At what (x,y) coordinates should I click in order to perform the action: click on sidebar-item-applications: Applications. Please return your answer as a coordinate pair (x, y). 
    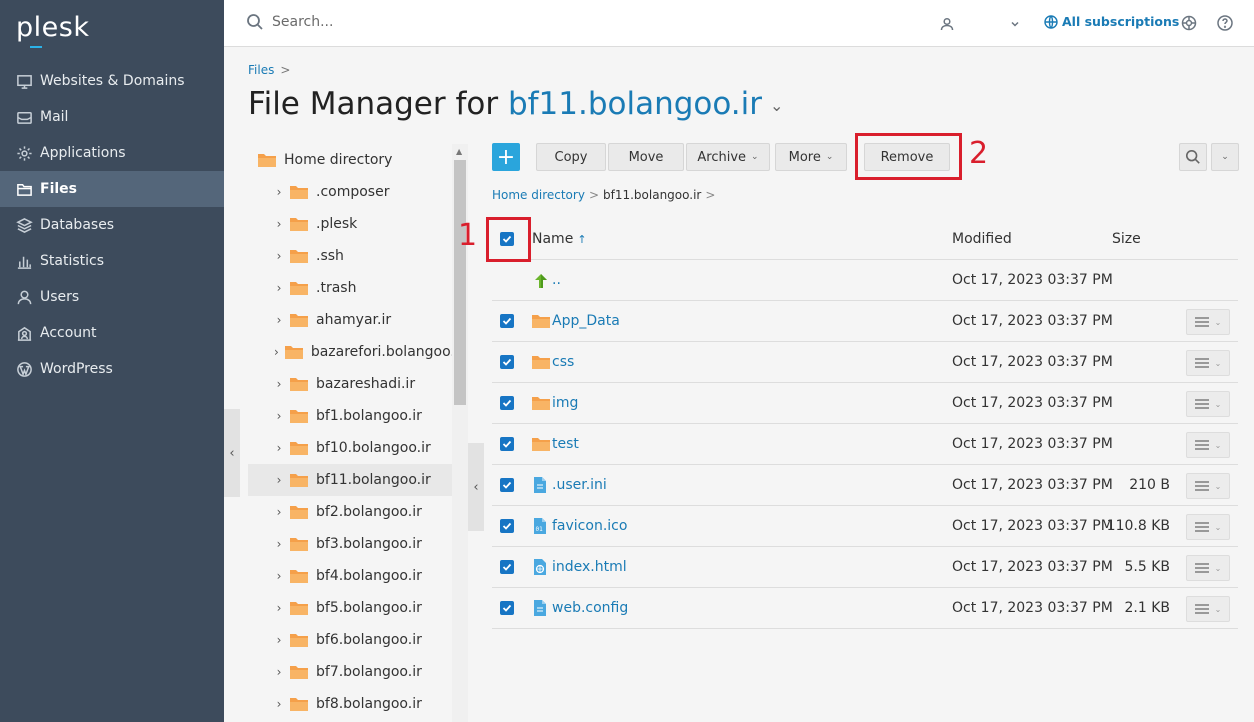
    Looking at the image, I should click on (112, 153).